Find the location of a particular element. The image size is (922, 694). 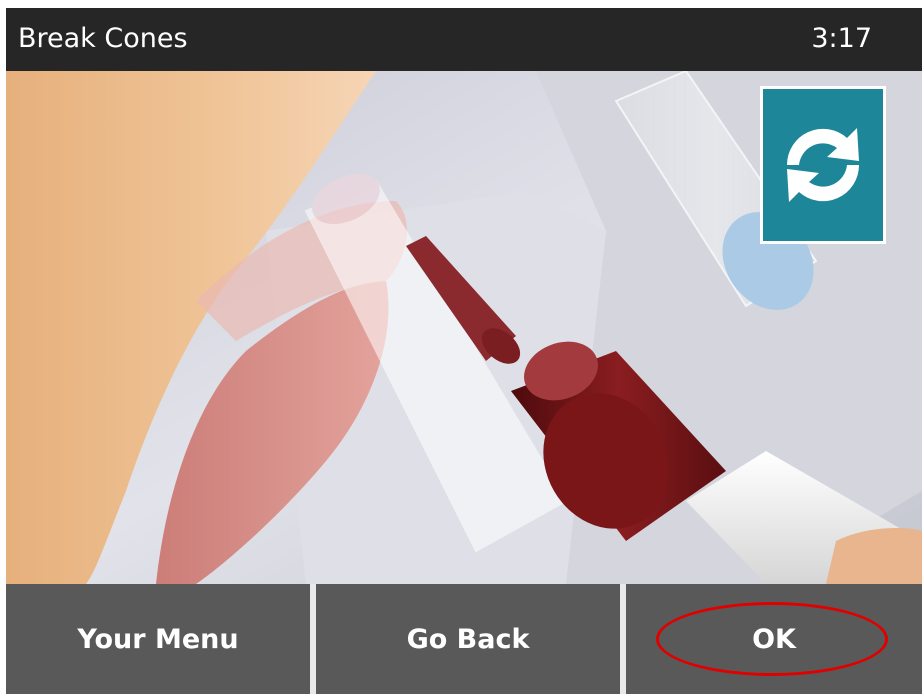

ok-button: OK is located at coordinates (774, 639).